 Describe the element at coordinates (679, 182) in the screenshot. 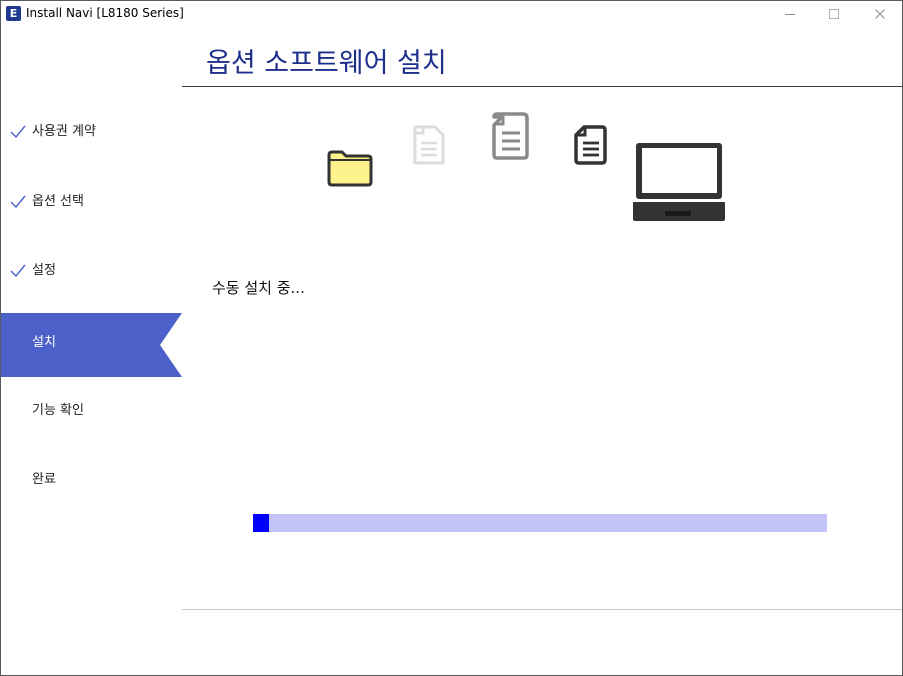

I see `laptop-icon` at that location.